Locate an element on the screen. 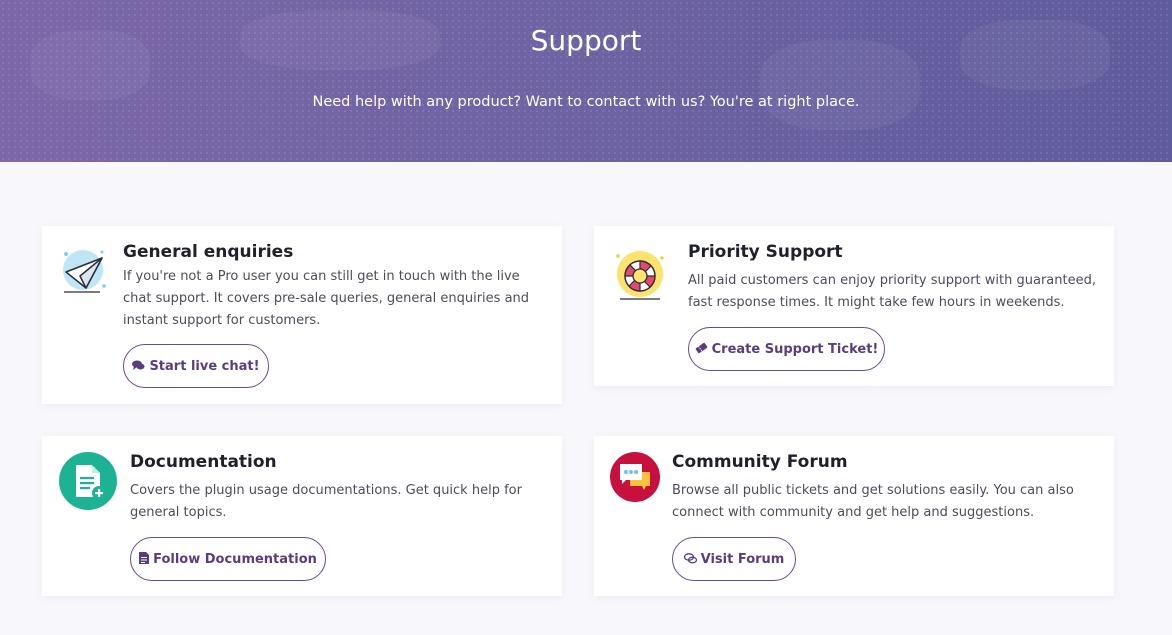  file-text-icon is located at coordinates (144, 559).